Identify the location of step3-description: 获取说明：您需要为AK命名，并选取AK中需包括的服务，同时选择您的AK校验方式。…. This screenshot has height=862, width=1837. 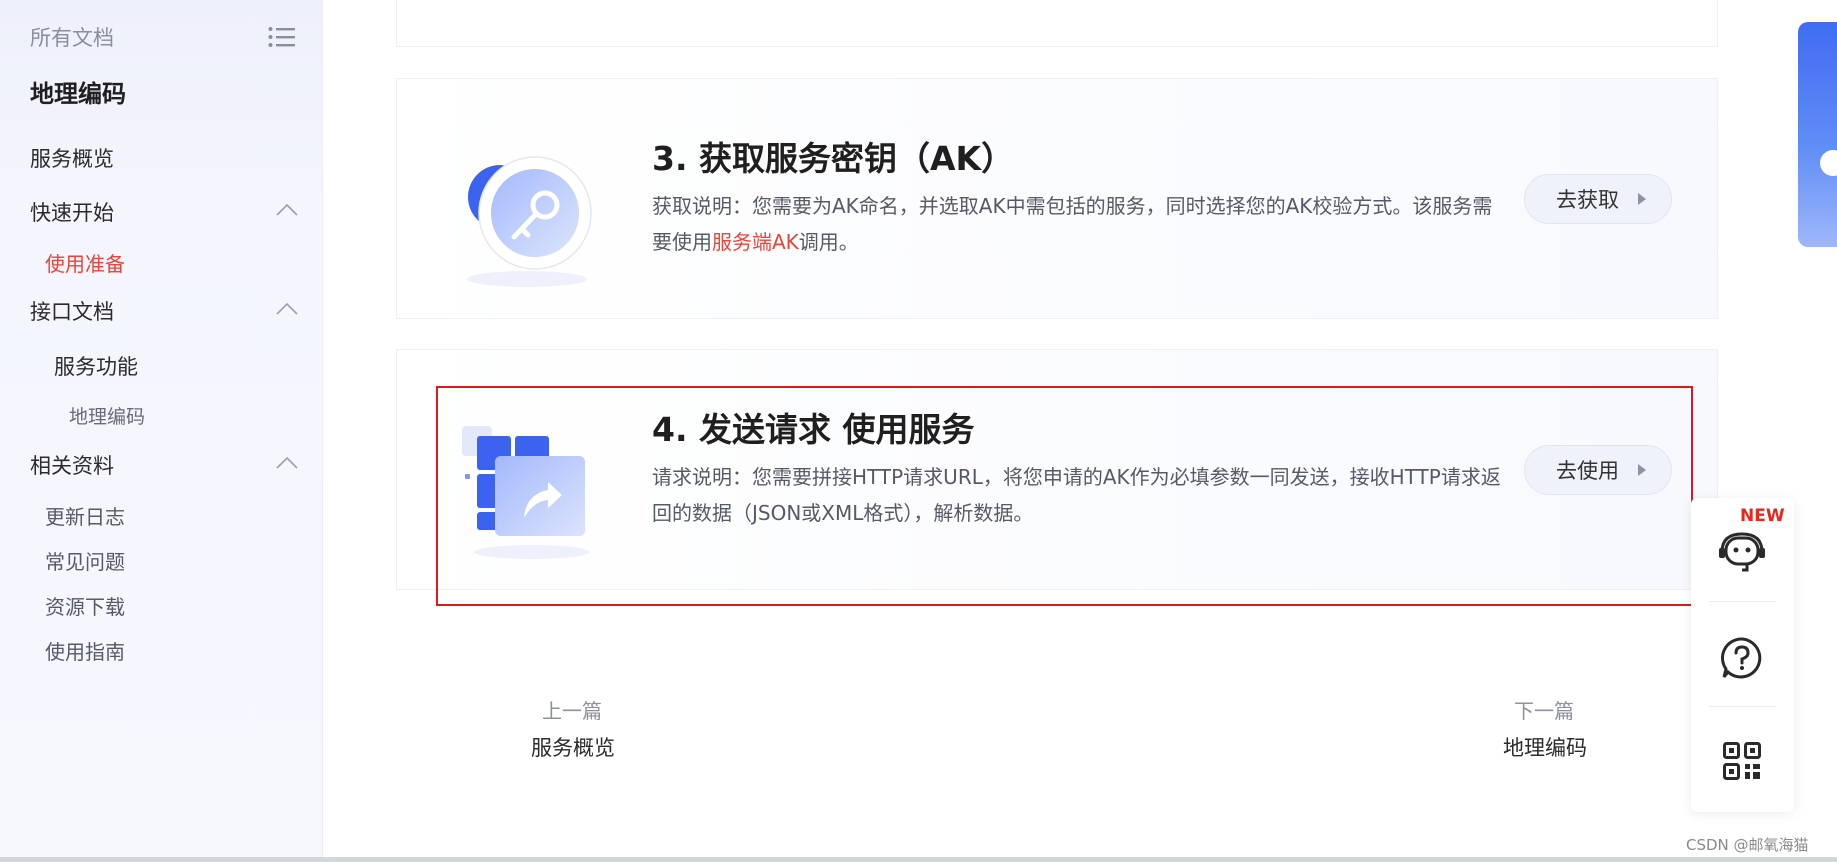
(1072, 224).